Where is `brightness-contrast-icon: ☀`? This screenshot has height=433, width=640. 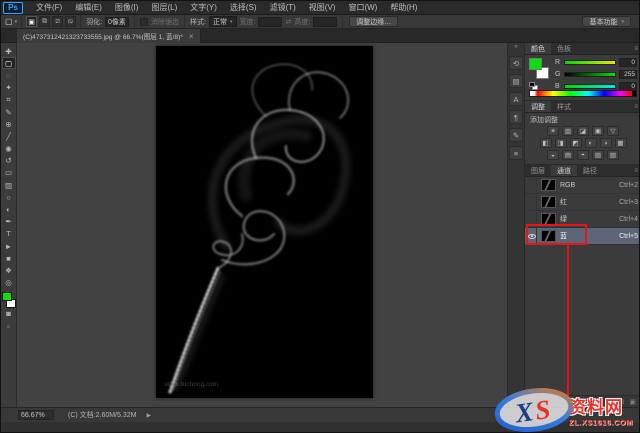
brightness-contrast-icon: ☀ is located at coordinates (553, 131).